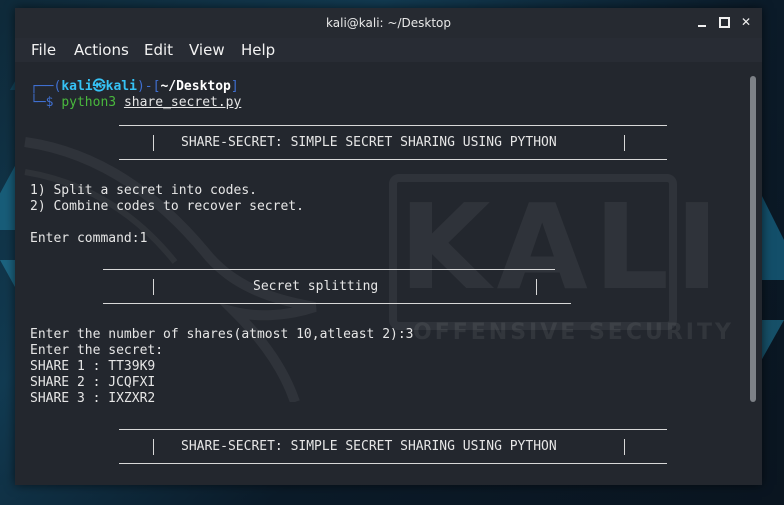 The width and height of the screenshot is (784, 505). What do you see at coordinates (573, 332) in the screenshot?
I see `kali-watermark-tagline: OFFENSIVE SECURITY` at bounding box center [573, 332].